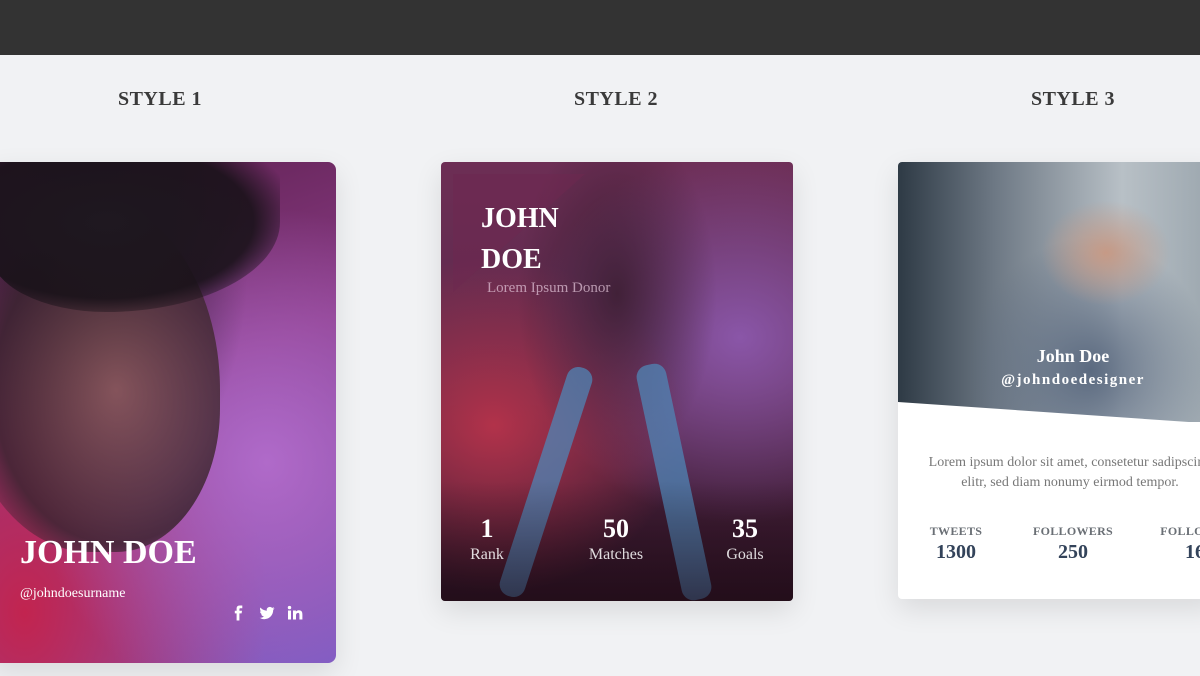 Image resolution: width=1200 pixels, height=676 pixels. I want to click on profile-name: John Doe, so click(1073, 356).